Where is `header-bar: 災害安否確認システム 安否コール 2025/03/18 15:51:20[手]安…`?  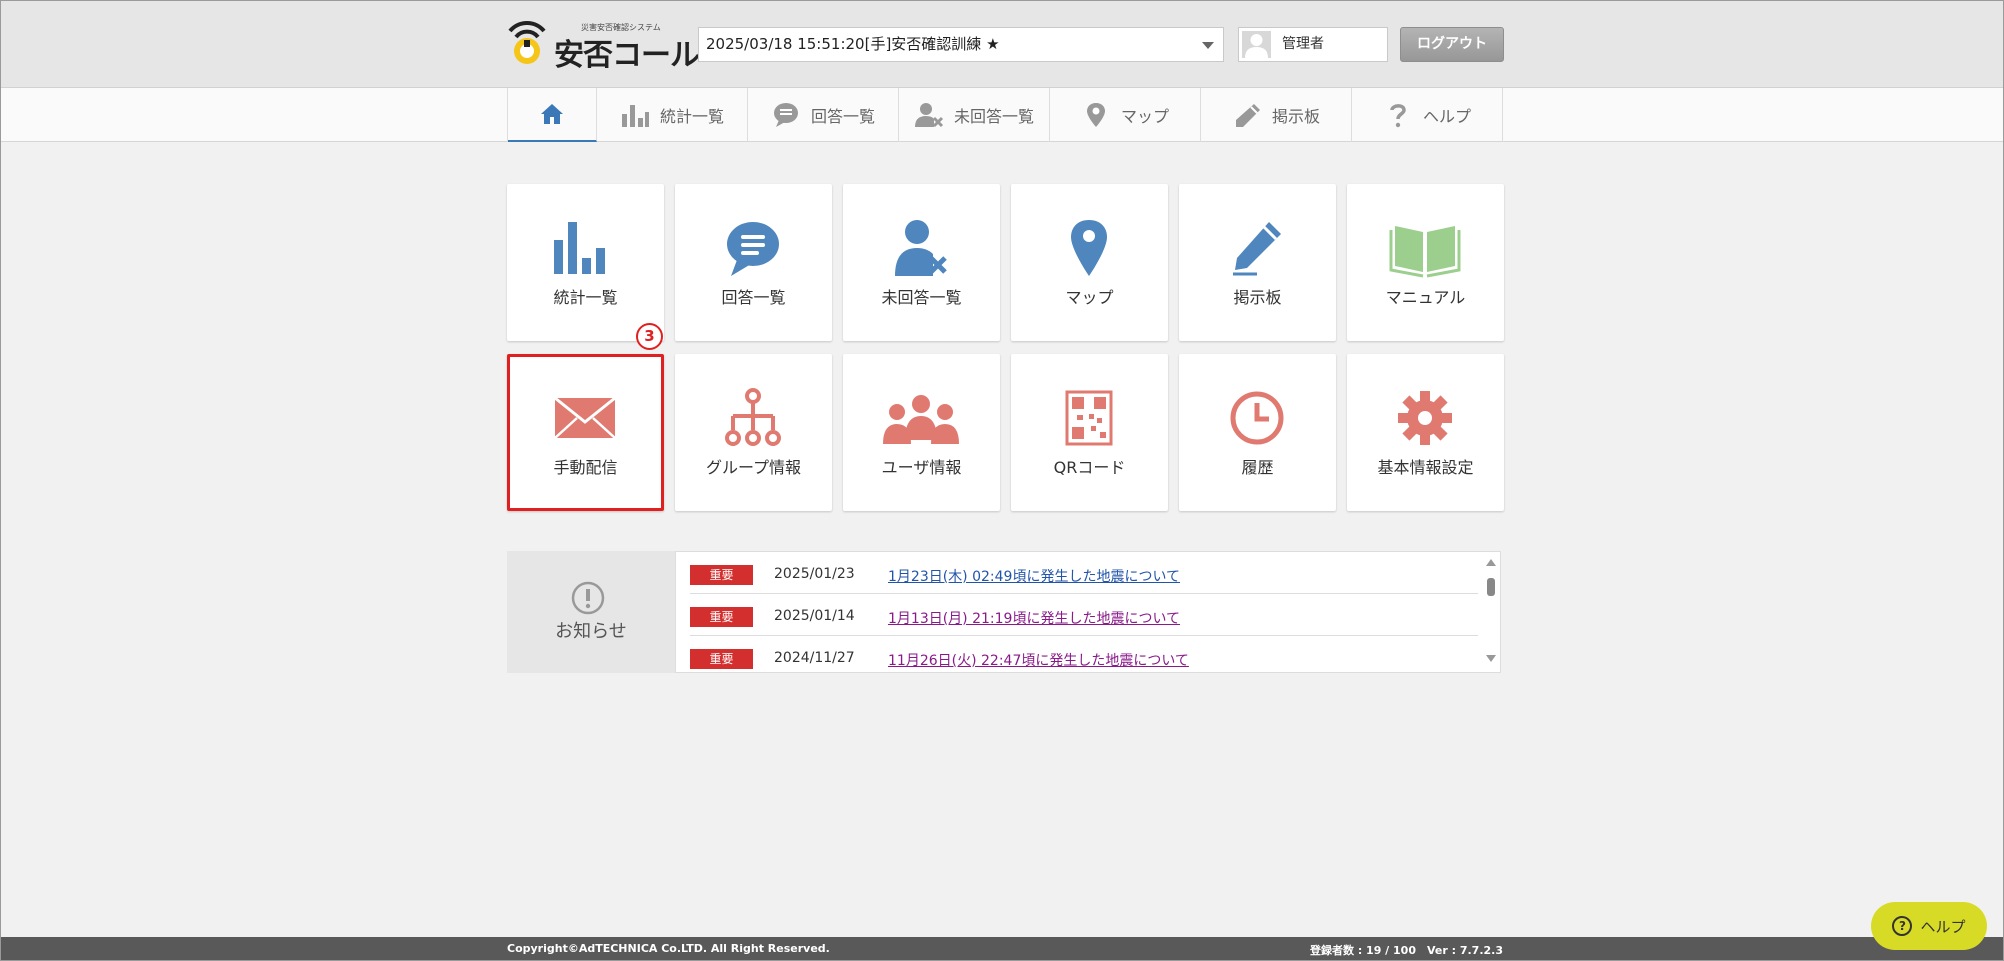 header-bar: 災害安否確認システム 安否コール 2025/03/18 15:51:20[手]安… is located at coordinates (1002, 44).